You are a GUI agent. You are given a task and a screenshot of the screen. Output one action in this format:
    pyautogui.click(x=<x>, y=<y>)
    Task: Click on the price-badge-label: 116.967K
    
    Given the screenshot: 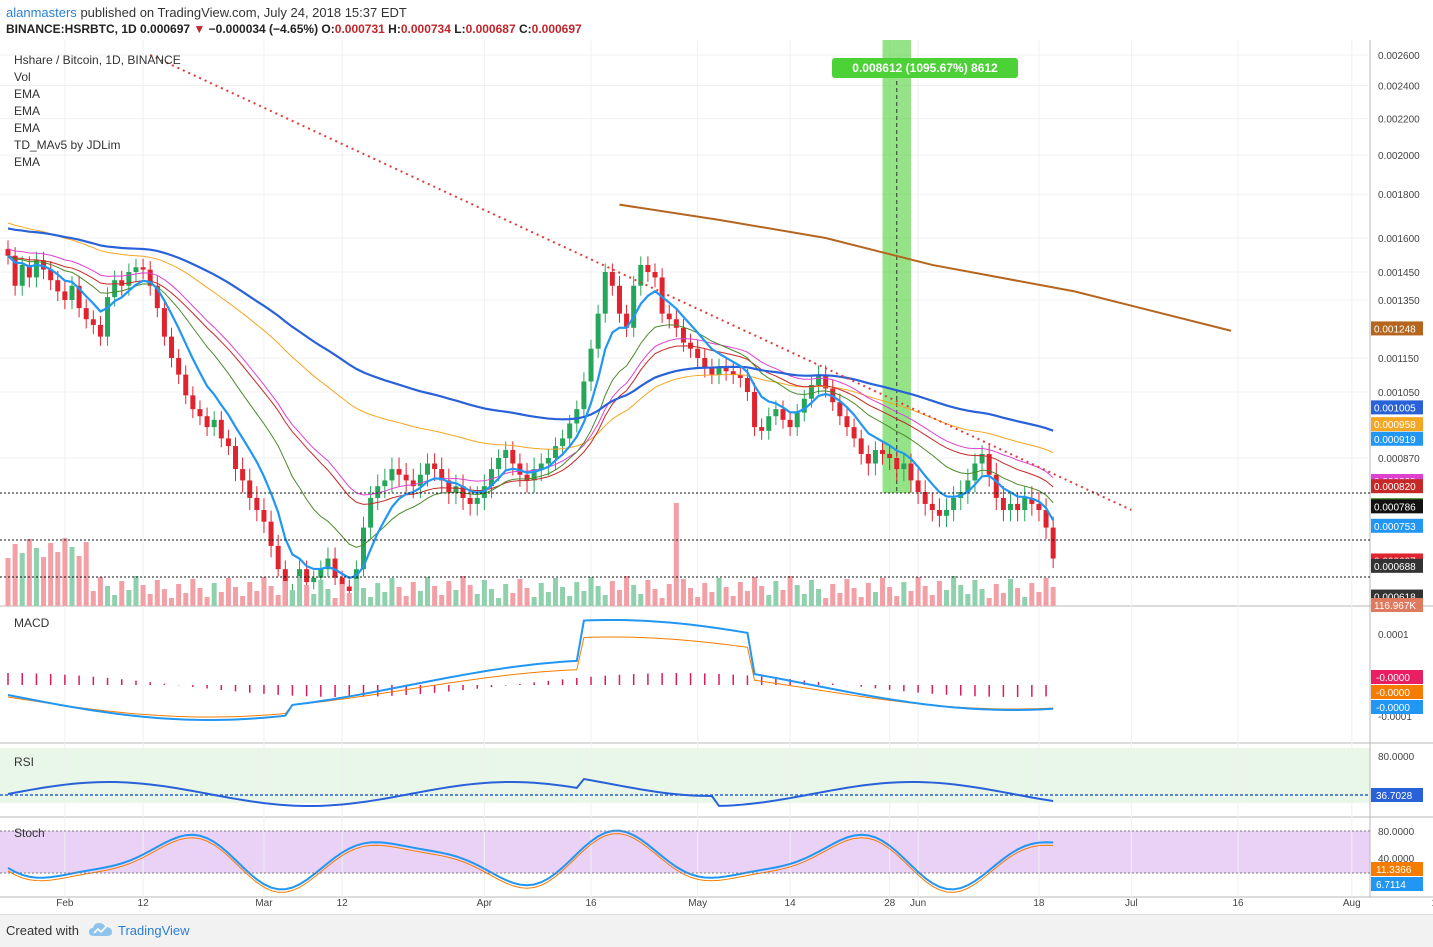 What is the action you would take?
    pyautogui.click(x=1395, y=606)
    